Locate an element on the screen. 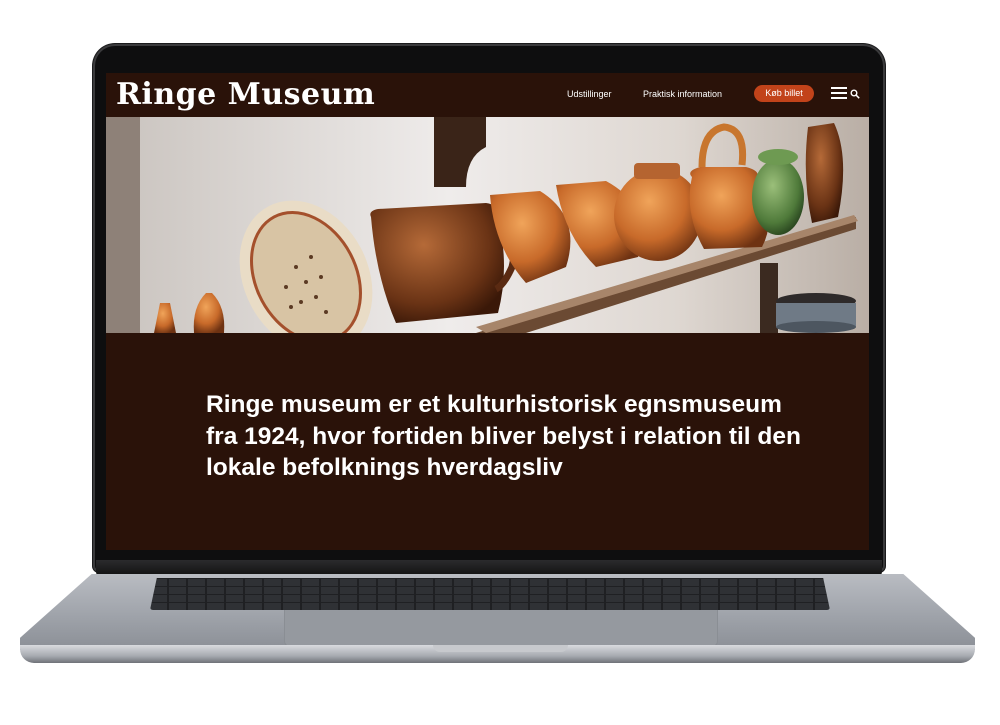 The width and height of the screenshot is (1000, 725). hamburger-menu-icon is located at coordinates (839, 93).